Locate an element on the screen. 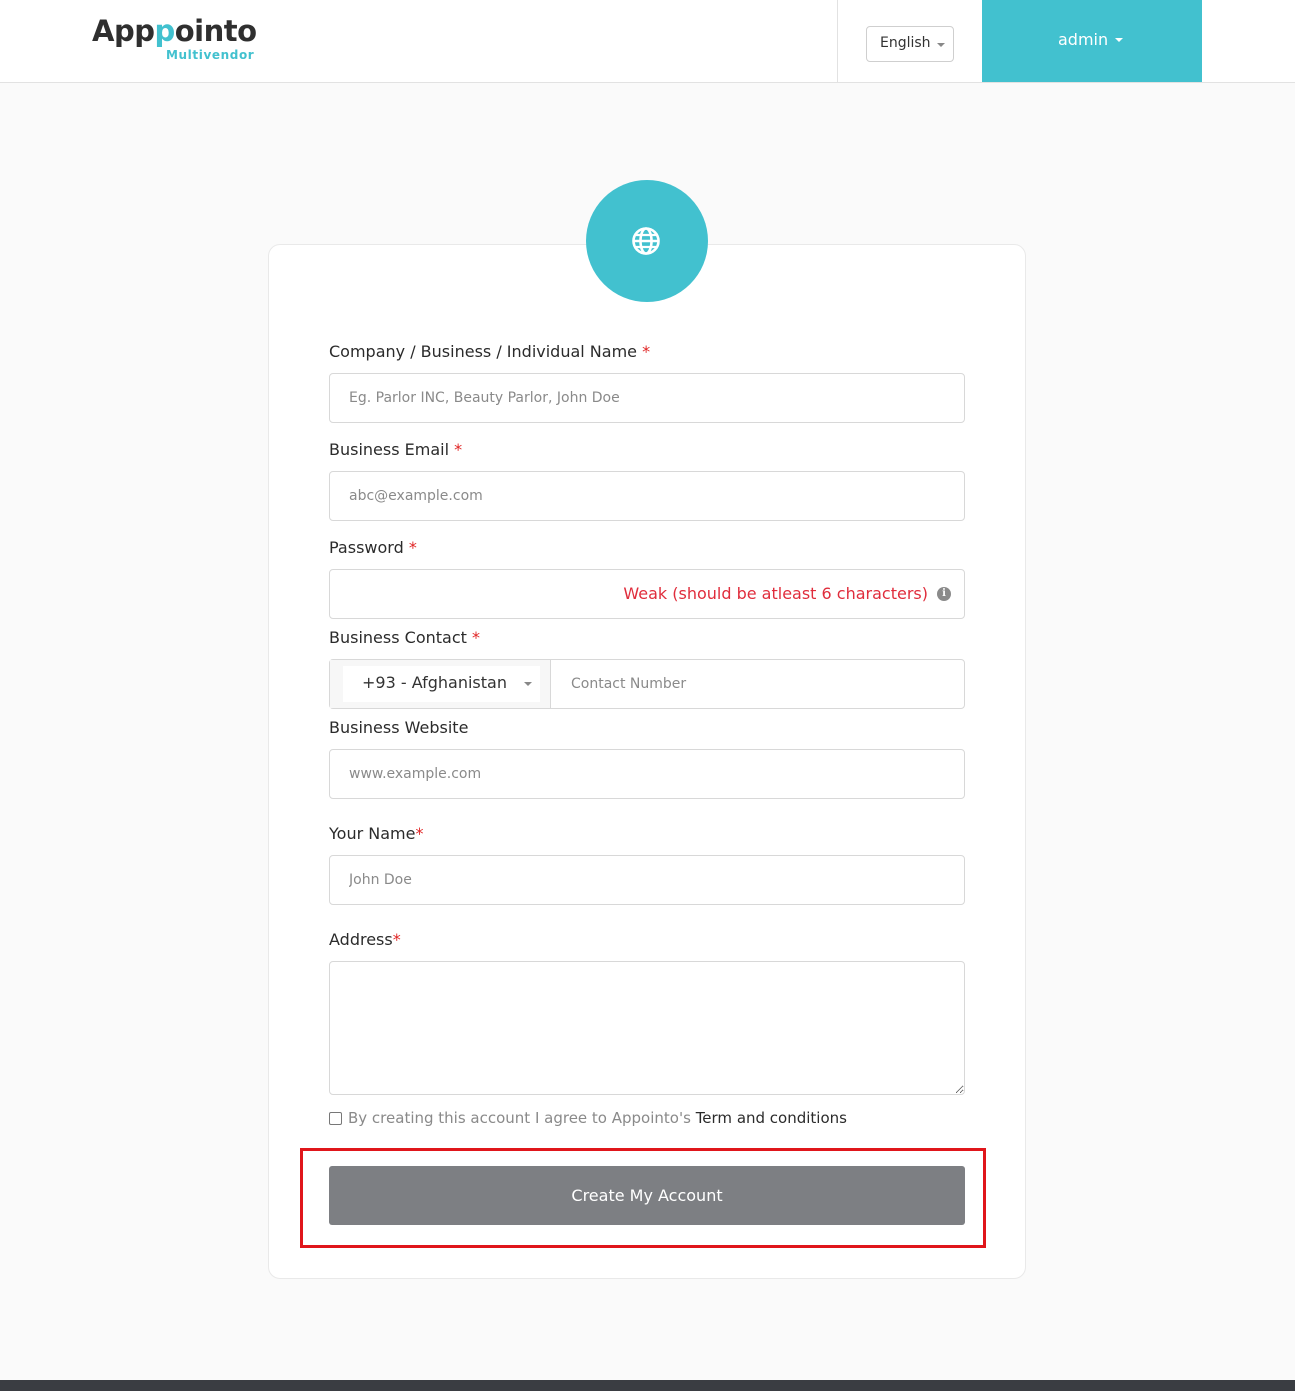 The image size is (1295, 1391). business-website-label: Business Website is located at coordinates (399, 727).